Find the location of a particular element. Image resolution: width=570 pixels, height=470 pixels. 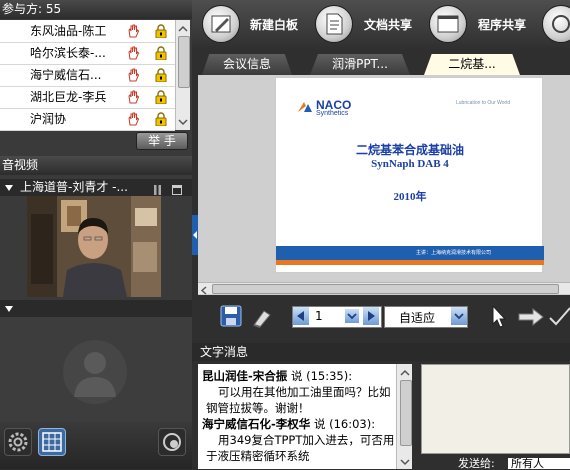

participants-title: 参与方: 55 is located at coordinates (32, 9).